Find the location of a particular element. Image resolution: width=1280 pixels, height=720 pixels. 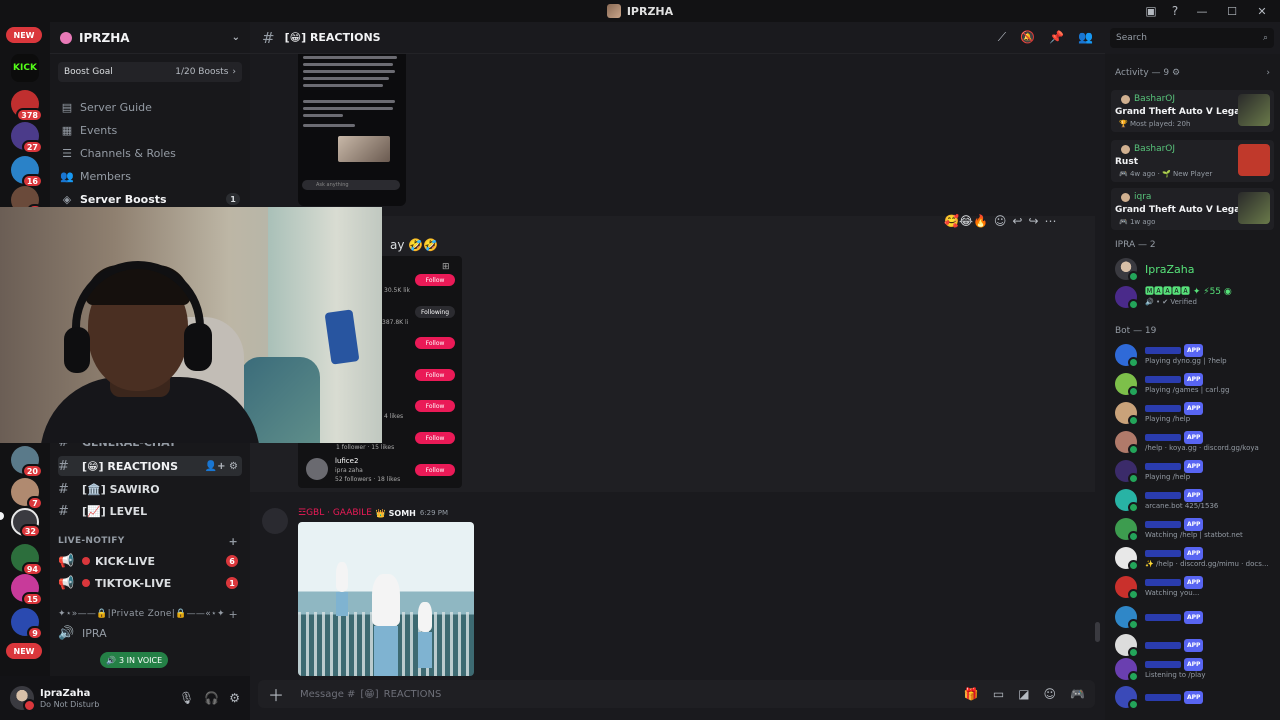

server-logo-icon is located at coordinates (66, 37).